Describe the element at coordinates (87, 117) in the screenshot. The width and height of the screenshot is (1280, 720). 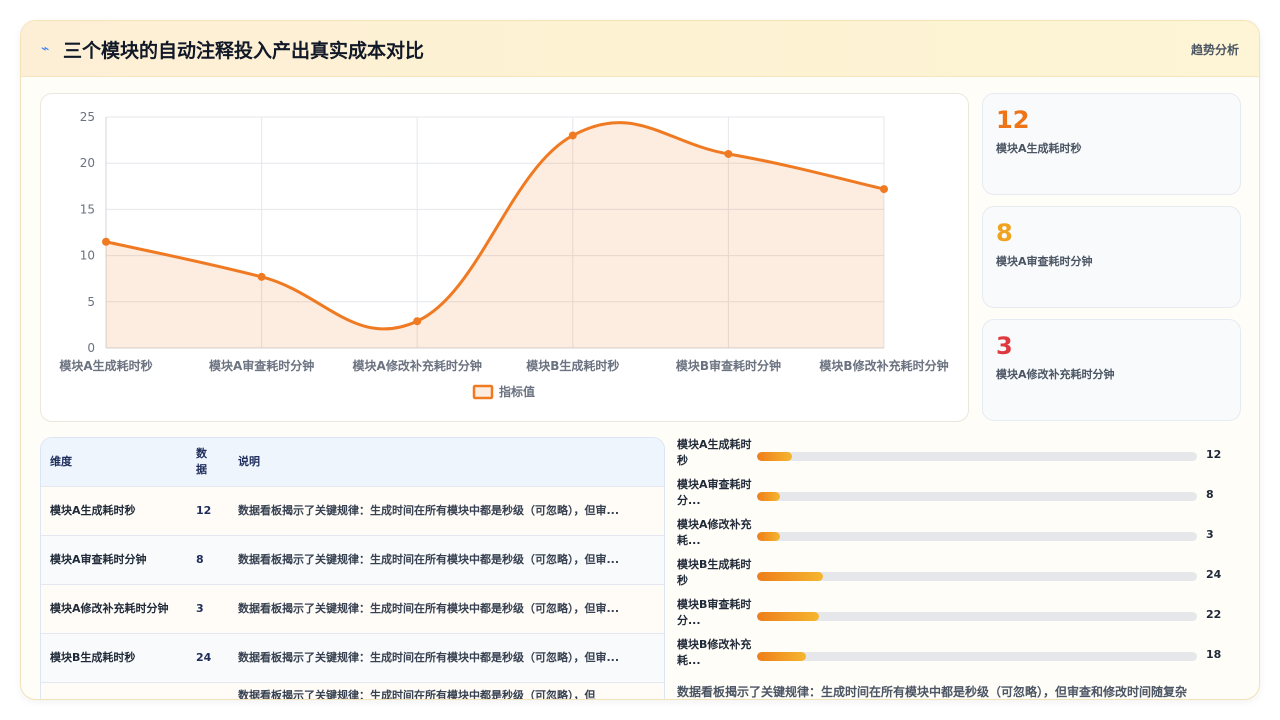
I see `y-tick-label: 25` at that location.